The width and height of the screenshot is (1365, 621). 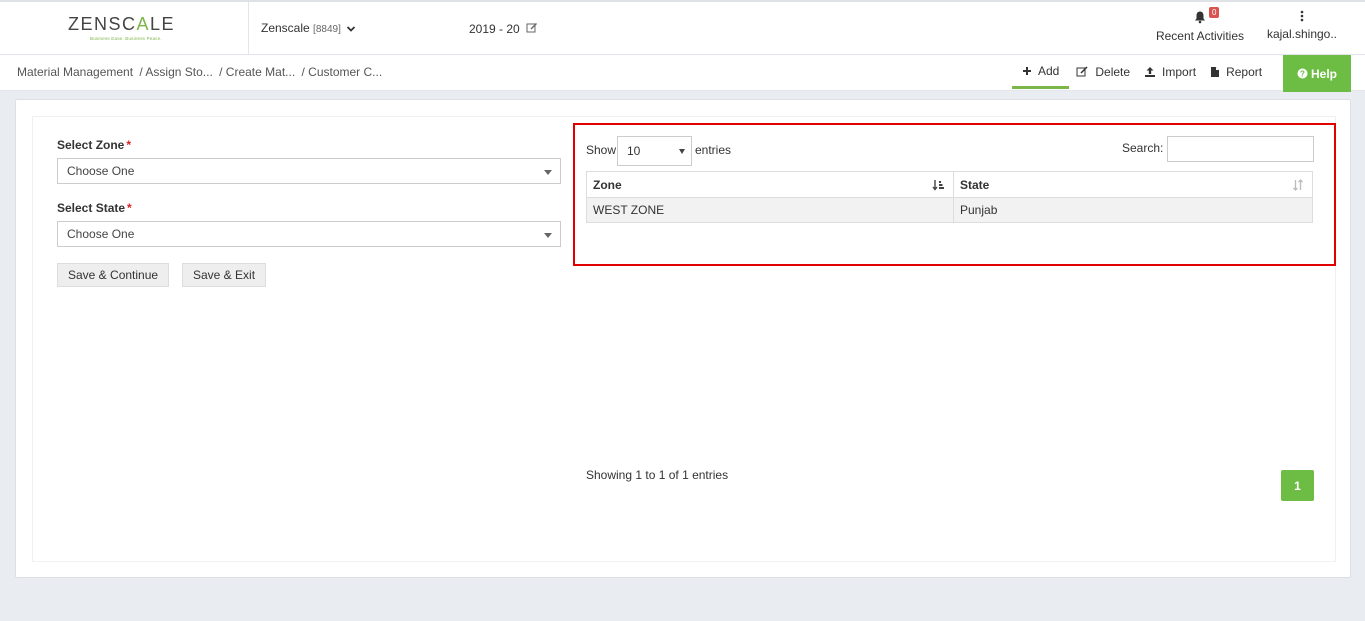 I want to click on file-icon, so click(x=1215, y=72).